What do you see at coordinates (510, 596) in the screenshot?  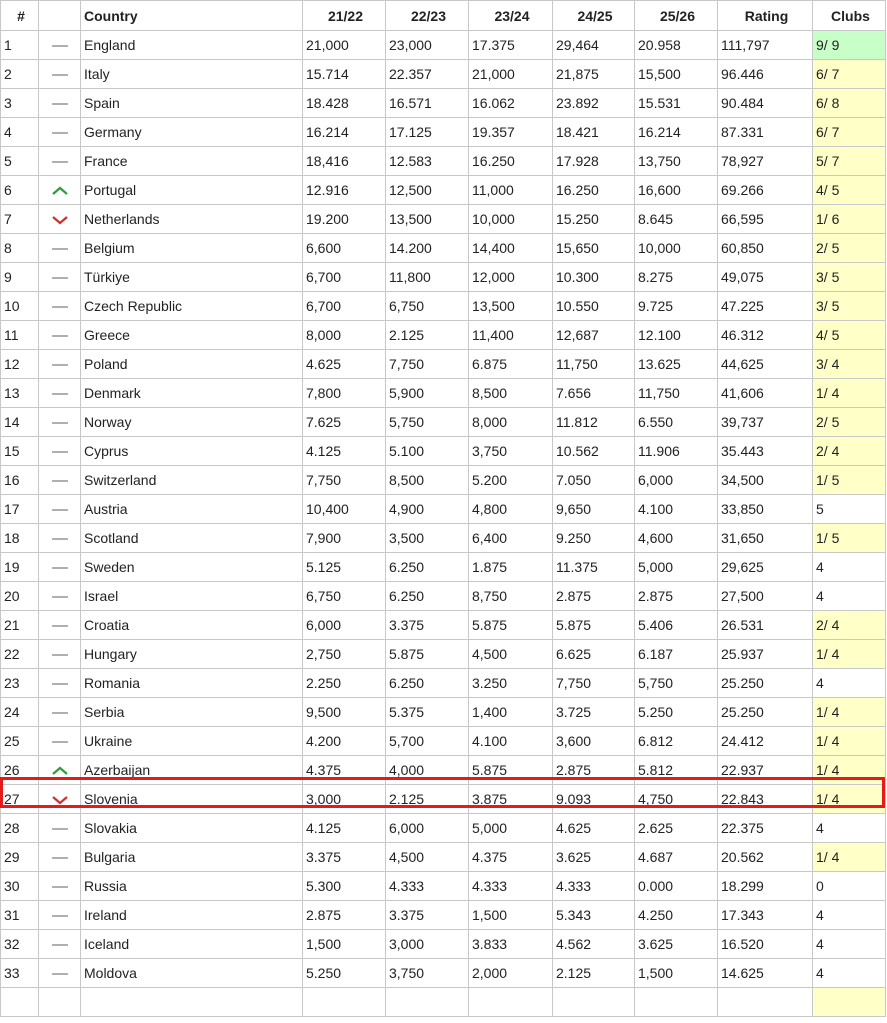 I see `season-3-cell: 8,750` at bounding box center [510, 596].